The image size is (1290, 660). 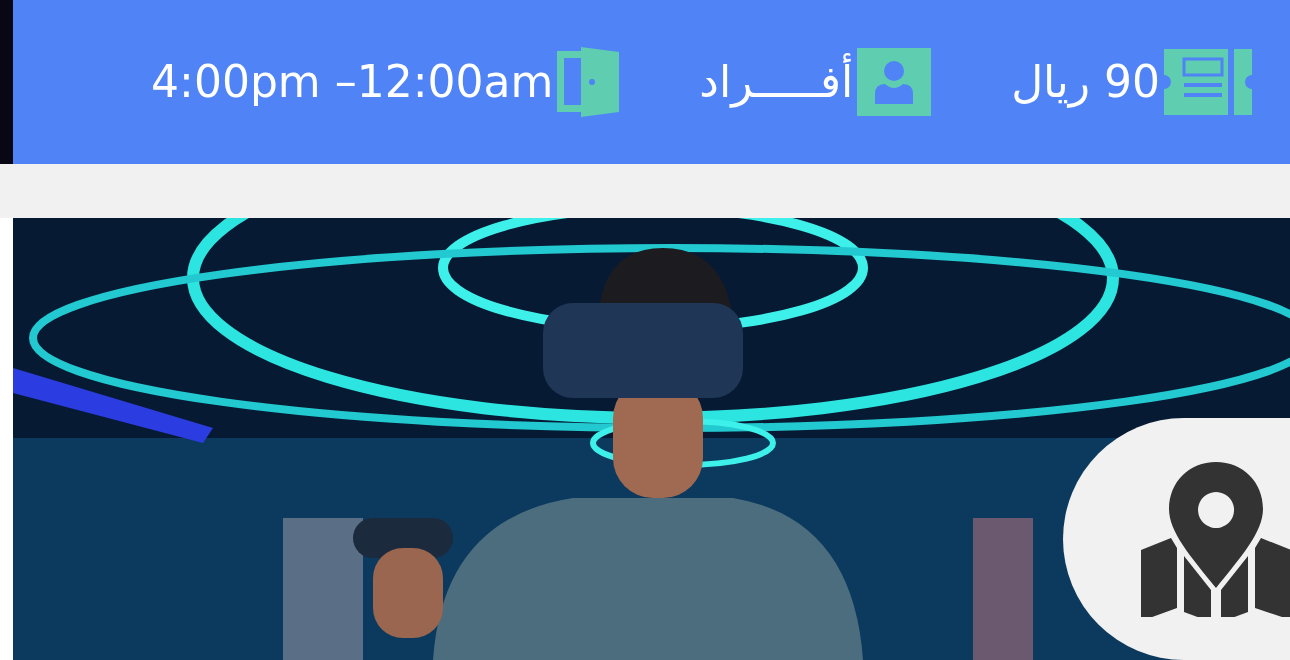 What do you see at coordinates (776, 82) in the screenshot?
I see `audience-text: أفـــــراد` at bounding box center [776, 82].